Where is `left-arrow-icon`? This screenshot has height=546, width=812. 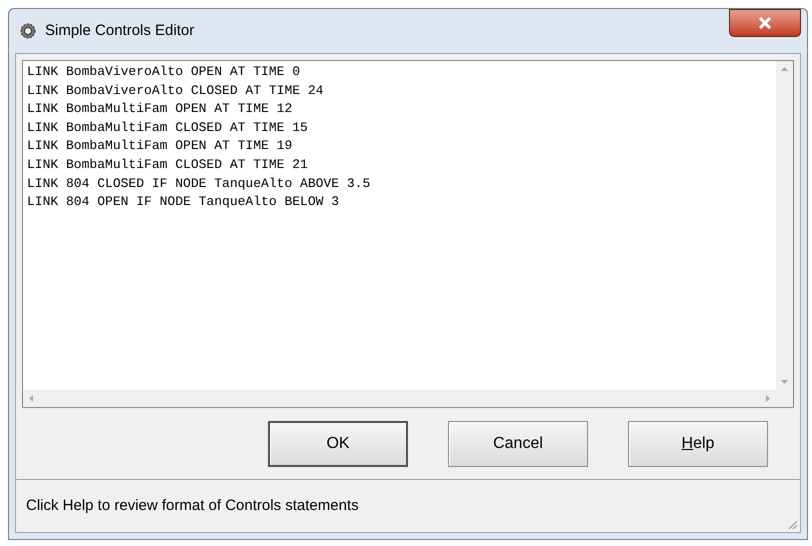
left-arrow-icon is located at coordinates (31, 398).